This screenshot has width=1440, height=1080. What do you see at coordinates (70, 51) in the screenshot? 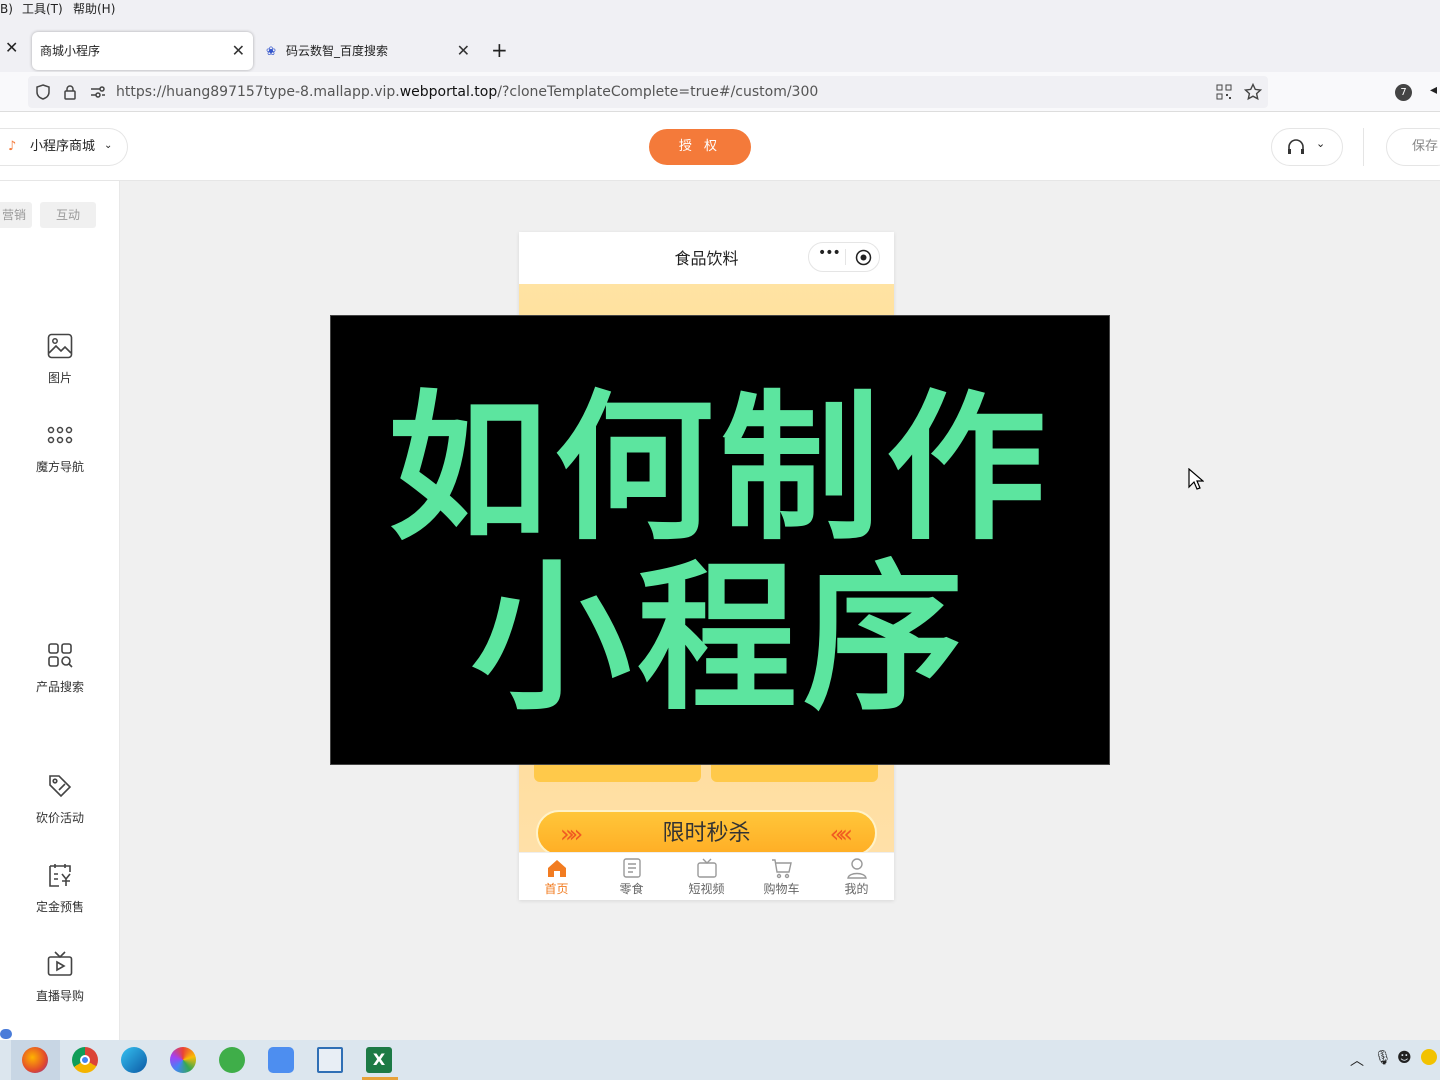
I see `tab-label: 商城小程序` at bounding box center [70, 51].